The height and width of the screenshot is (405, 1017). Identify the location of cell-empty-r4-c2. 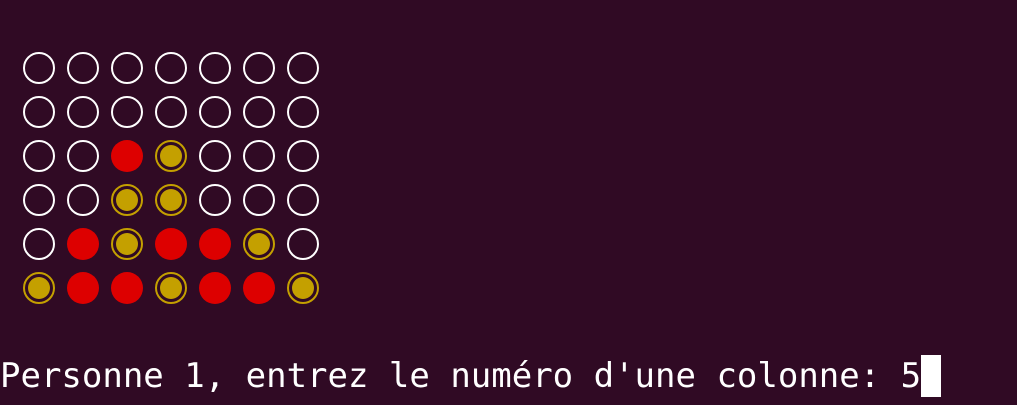
(83, 200).